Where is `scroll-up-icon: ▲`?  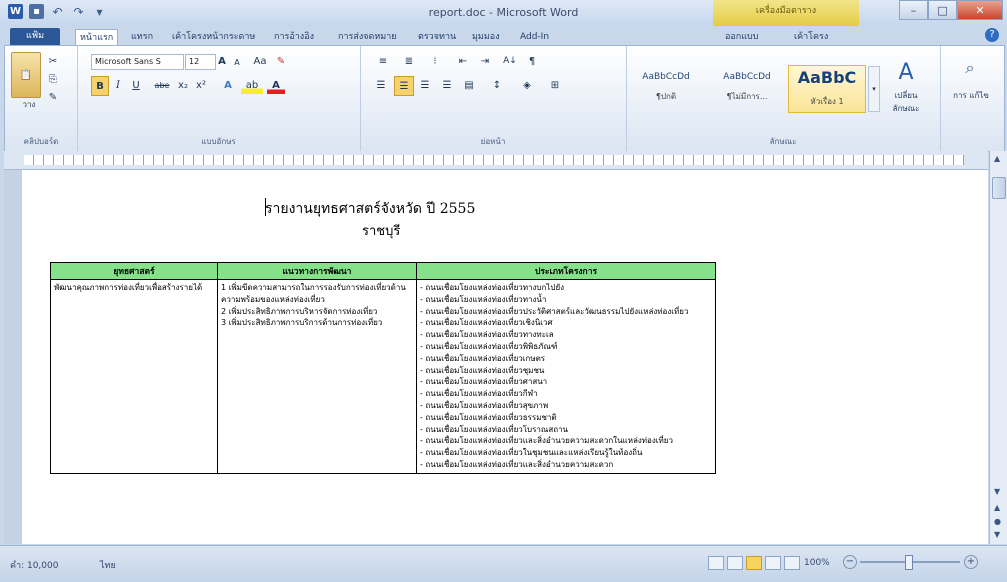
scroll-up-icon: ▲ is located at coordinates (997, 158).